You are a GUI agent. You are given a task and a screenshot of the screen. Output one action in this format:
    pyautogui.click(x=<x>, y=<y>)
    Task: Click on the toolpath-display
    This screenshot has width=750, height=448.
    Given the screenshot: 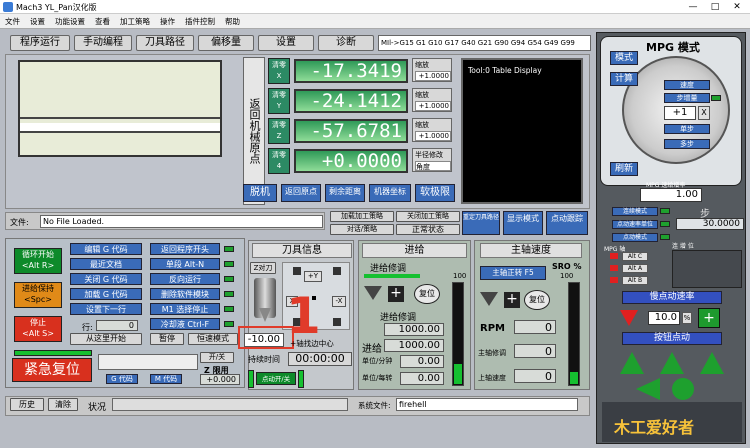 What is the action you would take?
    pyautogui.click(x=120, y=108)
    